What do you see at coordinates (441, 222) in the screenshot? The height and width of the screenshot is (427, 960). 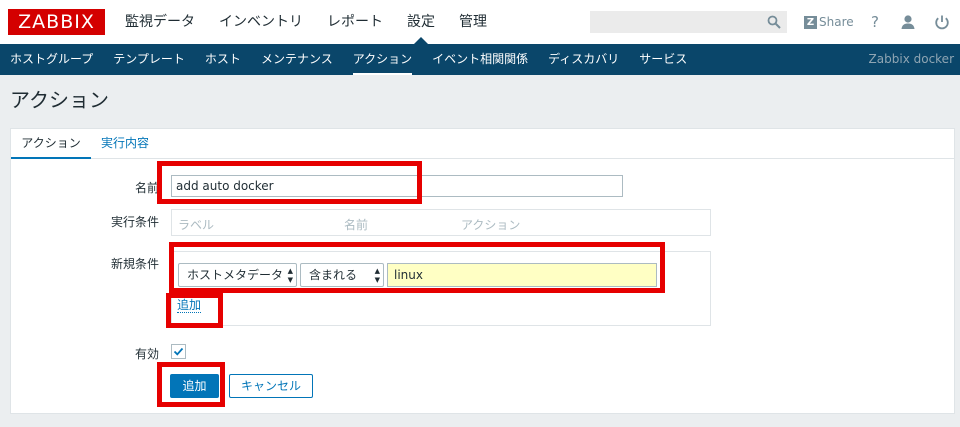 I see `conditions-table: ラベル 名前 アクション` at bounding box center [441, 222].